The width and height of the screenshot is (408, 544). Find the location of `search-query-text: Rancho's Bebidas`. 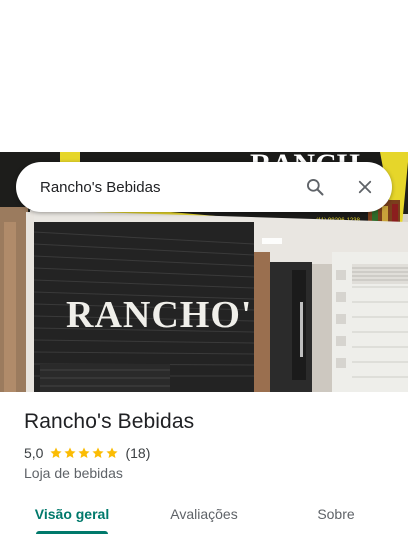

search-query-text: Rancho's Bebidas is located at coordinates (171, 187).